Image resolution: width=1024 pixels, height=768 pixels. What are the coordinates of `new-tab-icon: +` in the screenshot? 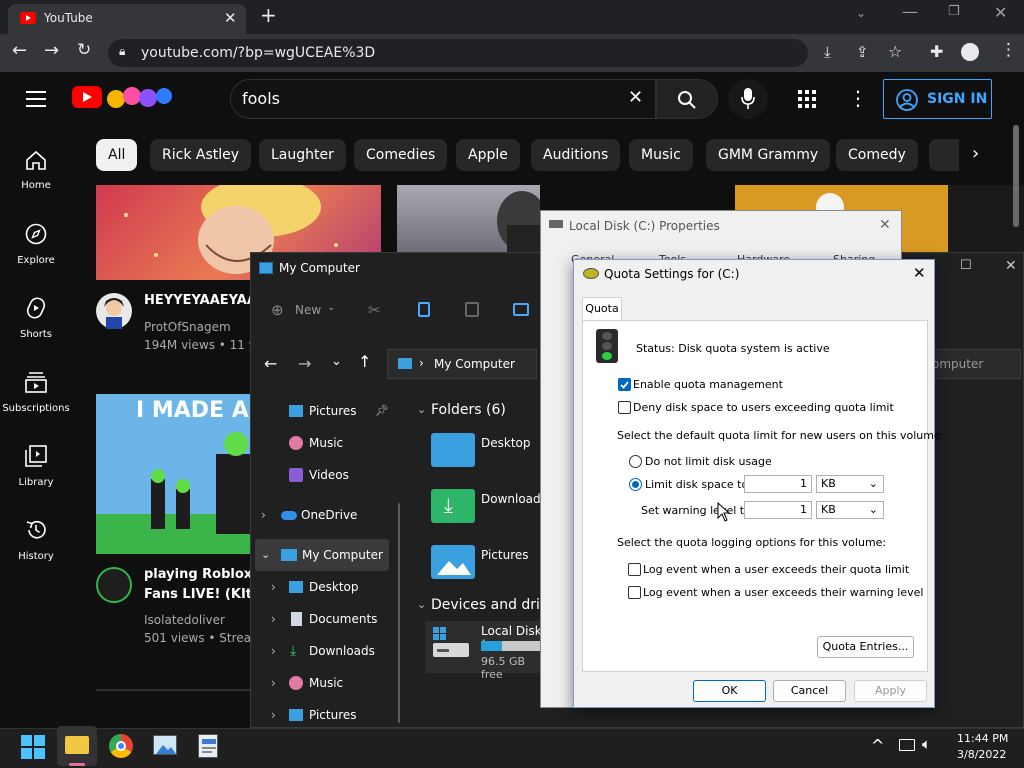 It's located at (268, 15).